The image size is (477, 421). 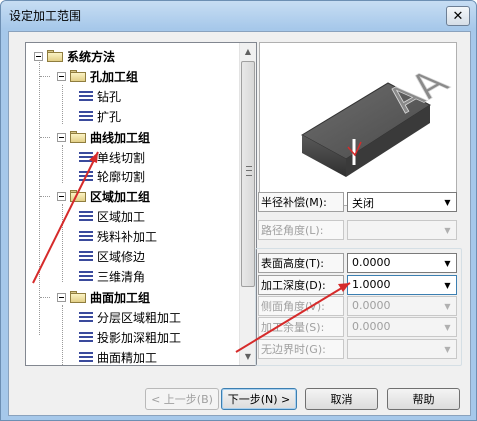 I want to click on tree-node-item: 分层区域粗加工, so click(x=129, y=317).